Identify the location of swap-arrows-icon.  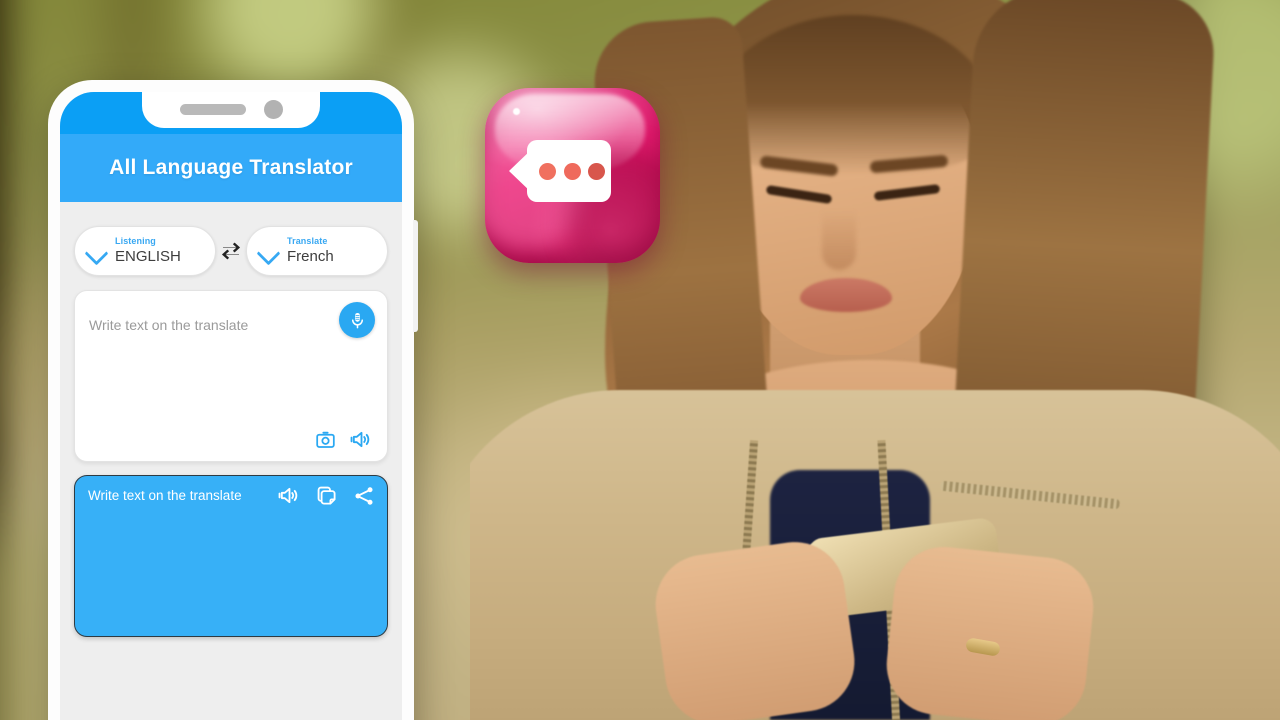
(231, 251).